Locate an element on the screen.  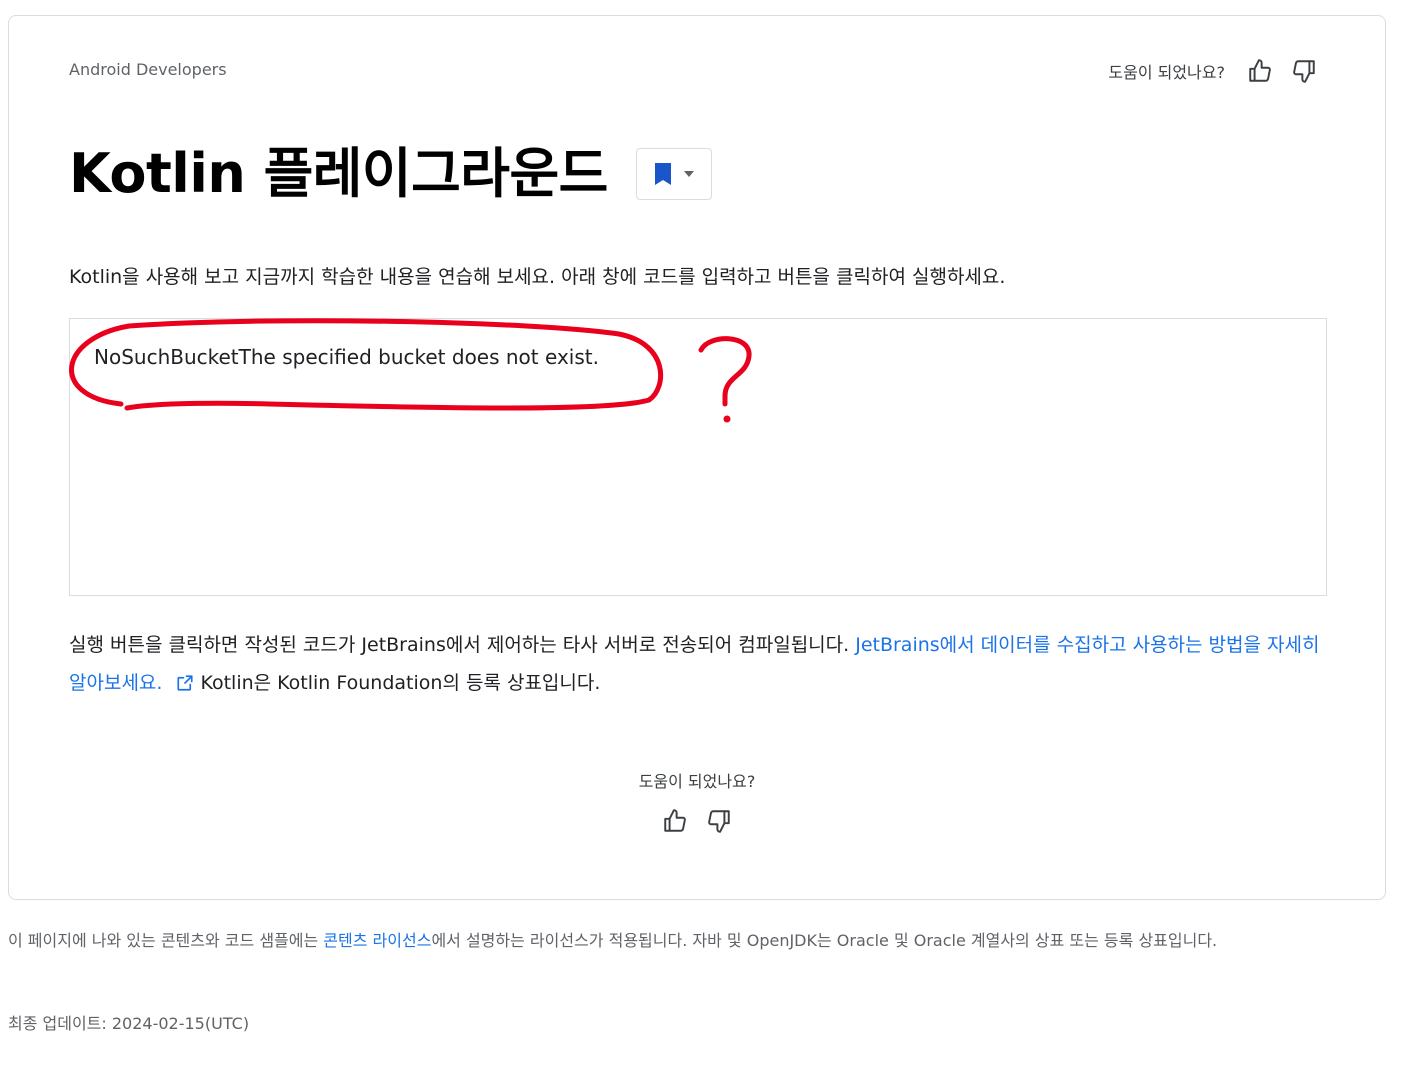
helpful-question-top: 도움이 되었나요? is located at coordinates (1166, 72).